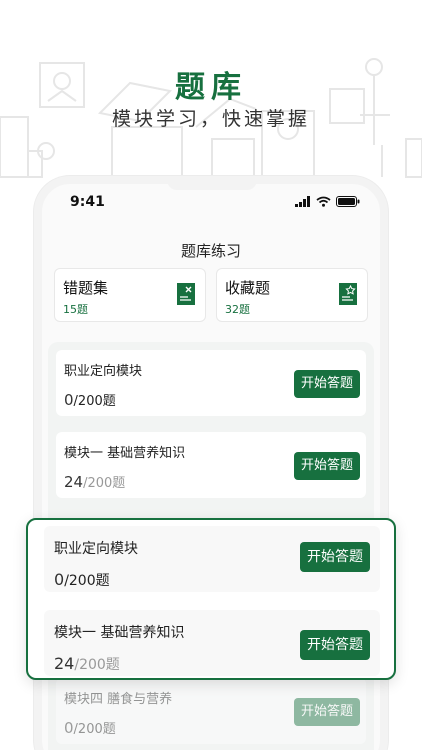 This screenshot has height=750, width=422. I want to click on wrong-questions-icon, so click(186, 294).